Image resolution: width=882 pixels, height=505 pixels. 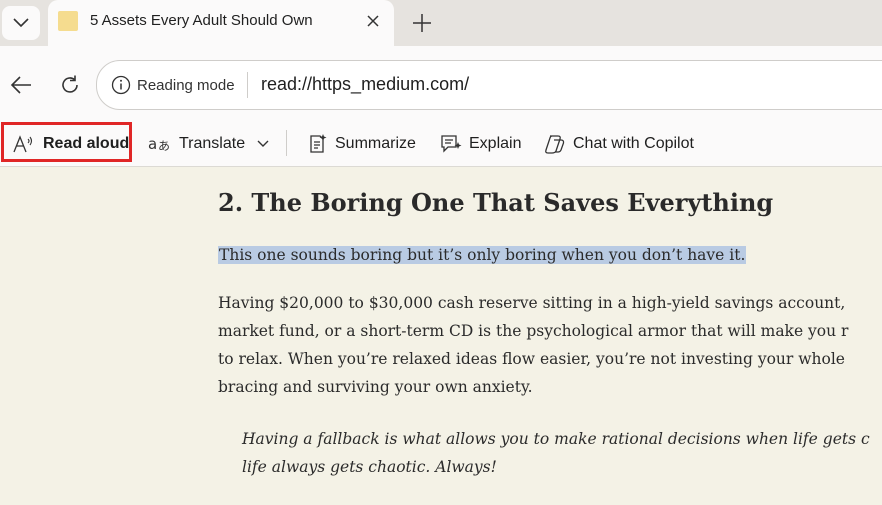 What do you see at coordinates (555, 144) in the screenshot?
I see `copilot-icon` at bounding box center [555, 144].